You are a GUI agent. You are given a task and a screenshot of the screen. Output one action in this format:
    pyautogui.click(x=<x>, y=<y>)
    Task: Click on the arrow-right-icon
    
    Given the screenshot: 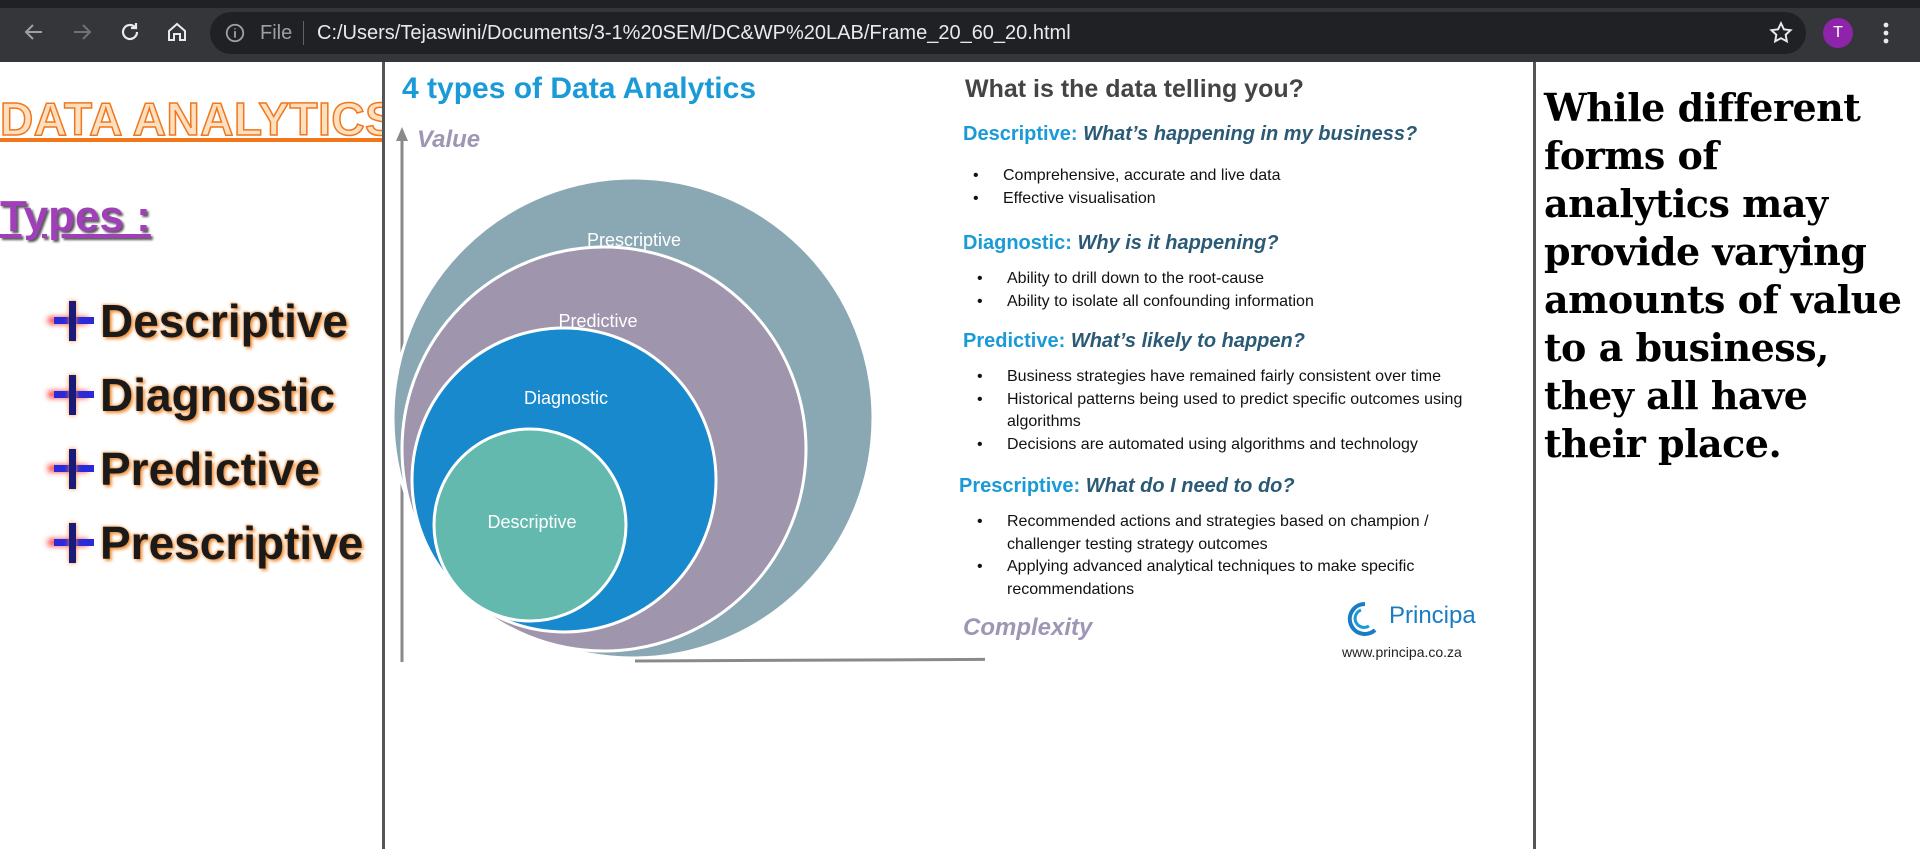 What is the action you would take?
    pyautogui.click(x=83, y=32)
    